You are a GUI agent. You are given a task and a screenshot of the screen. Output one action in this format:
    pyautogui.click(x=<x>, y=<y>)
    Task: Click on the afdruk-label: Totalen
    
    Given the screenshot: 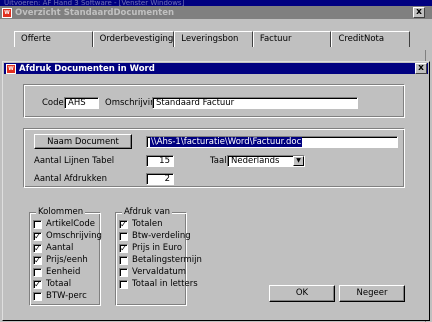 What is the action you would take?
    pyautogui.click(x=147, y=224)
    